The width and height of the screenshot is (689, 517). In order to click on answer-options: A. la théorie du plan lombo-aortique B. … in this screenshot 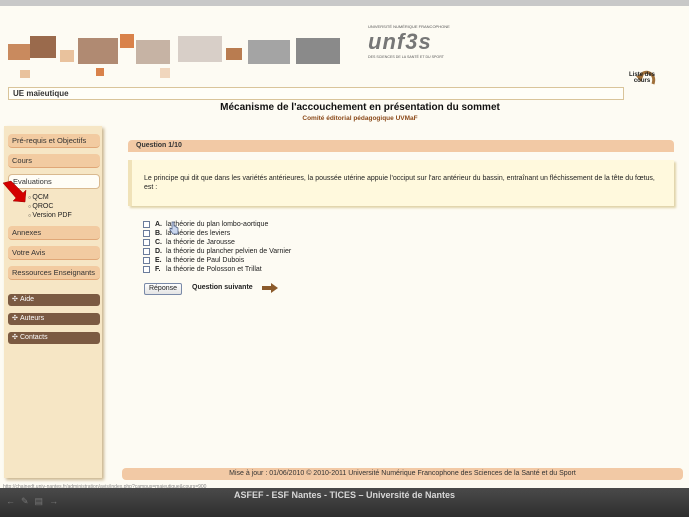, I will do `click(217, 247)`.